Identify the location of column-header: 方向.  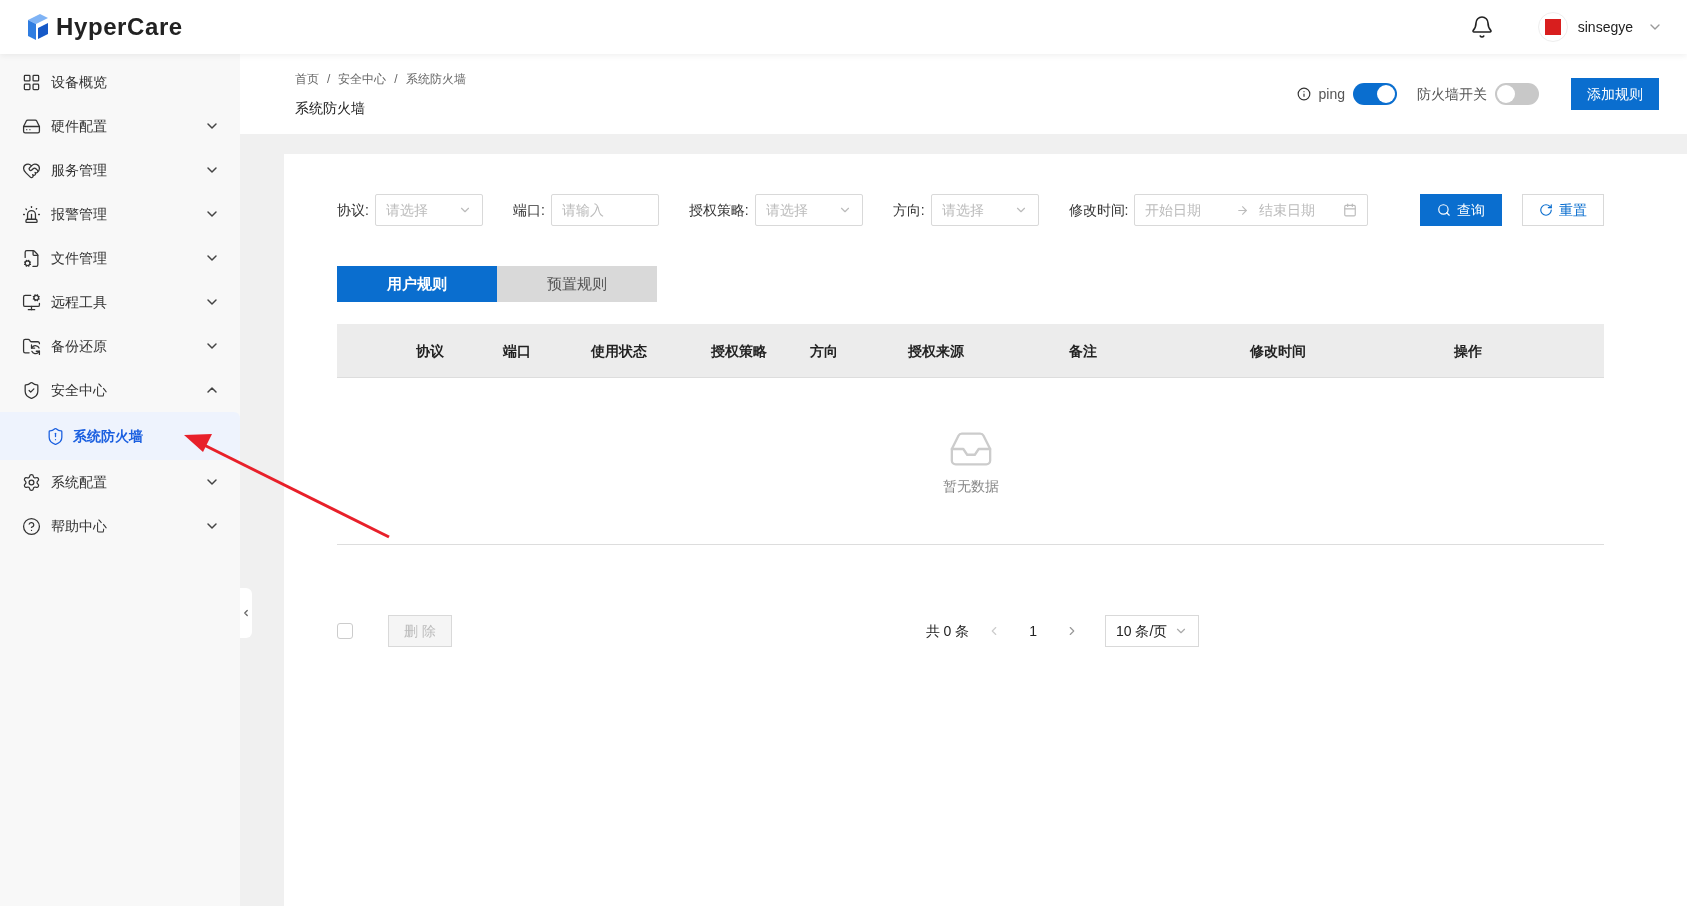
(824, 350).